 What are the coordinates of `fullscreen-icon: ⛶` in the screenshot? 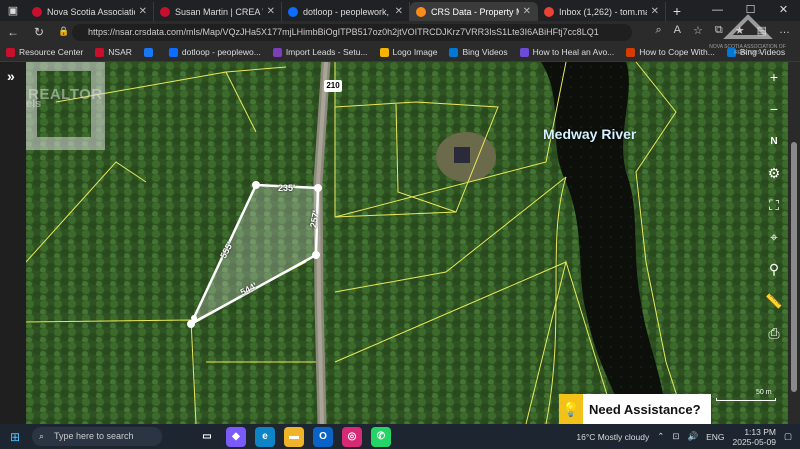 It's located at (774, 205).